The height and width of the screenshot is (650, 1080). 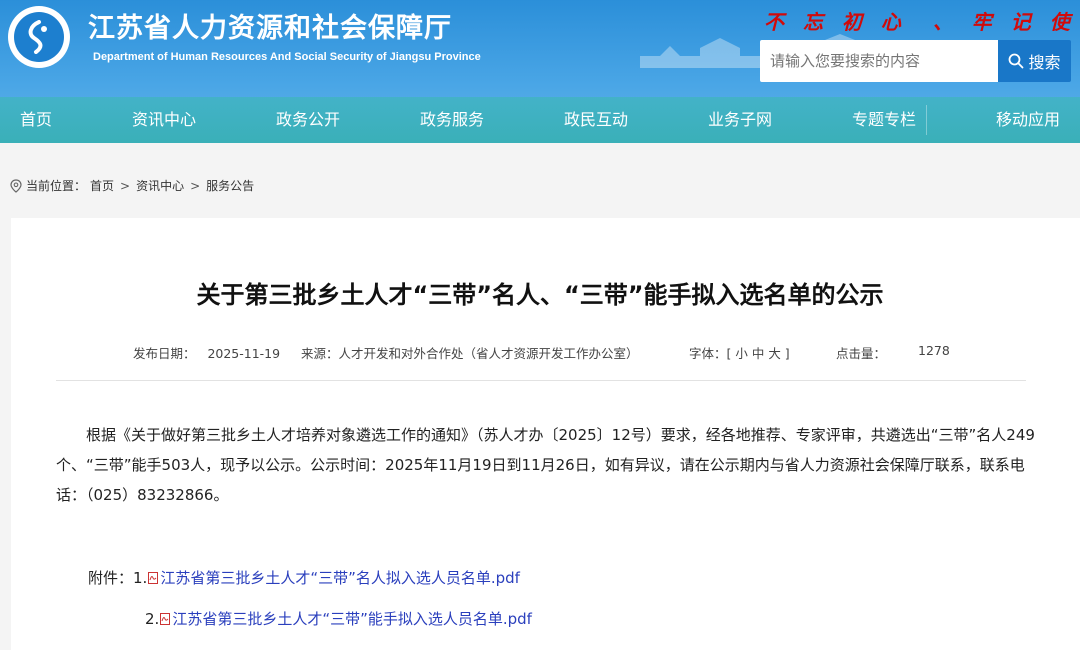 I want to click on publish-date-label: 发布日期：, so click(x=164, y=353).